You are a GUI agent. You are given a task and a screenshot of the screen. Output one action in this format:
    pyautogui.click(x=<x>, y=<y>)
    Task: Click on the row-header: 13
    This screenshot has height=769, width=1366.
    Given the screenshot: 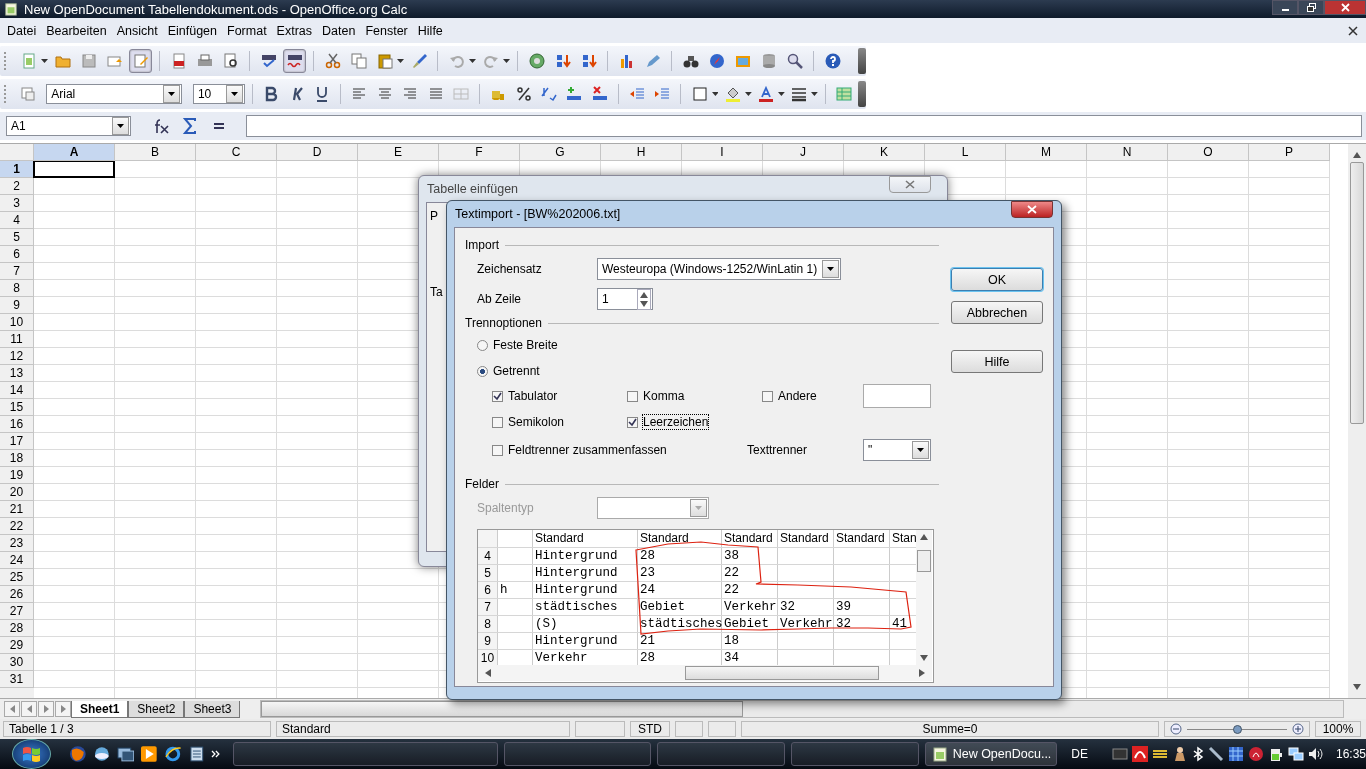 What is the action you would take?
    pyautogui.click(x=17, y=373)
    